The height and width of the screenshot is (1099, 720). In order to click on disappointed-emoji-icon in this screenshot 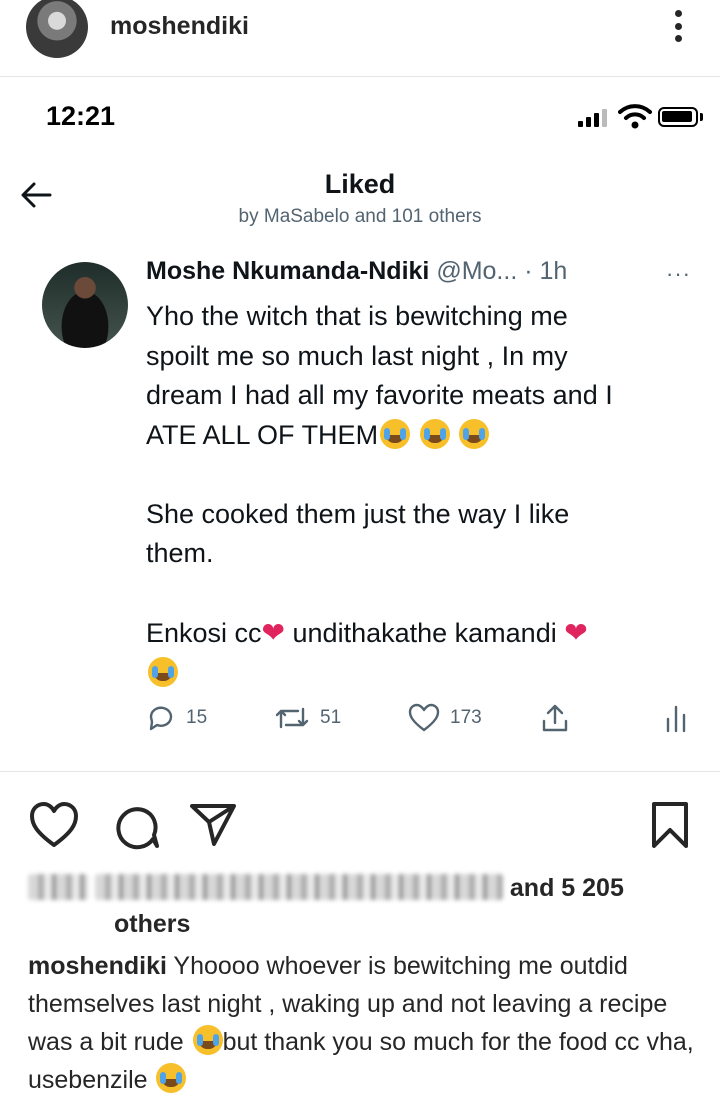, I will do `click(207, 1040)`.